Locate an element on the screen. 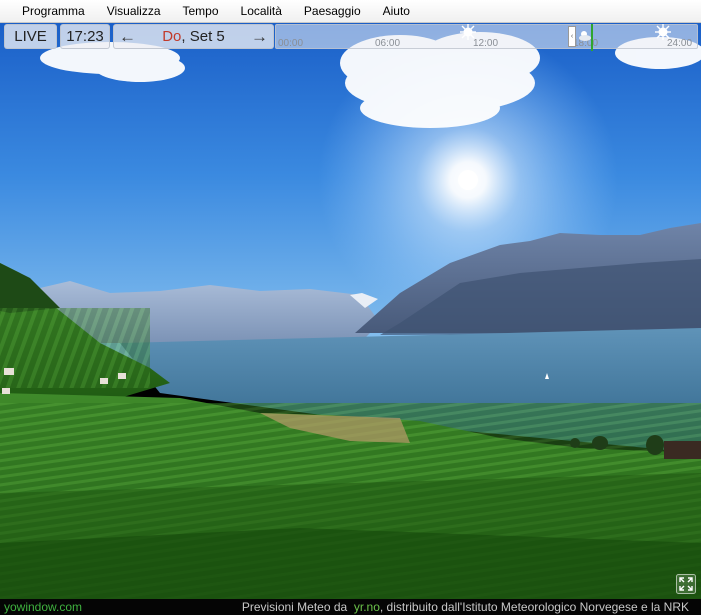  next-arrow-icon: → is located at coordinates (259, 36).